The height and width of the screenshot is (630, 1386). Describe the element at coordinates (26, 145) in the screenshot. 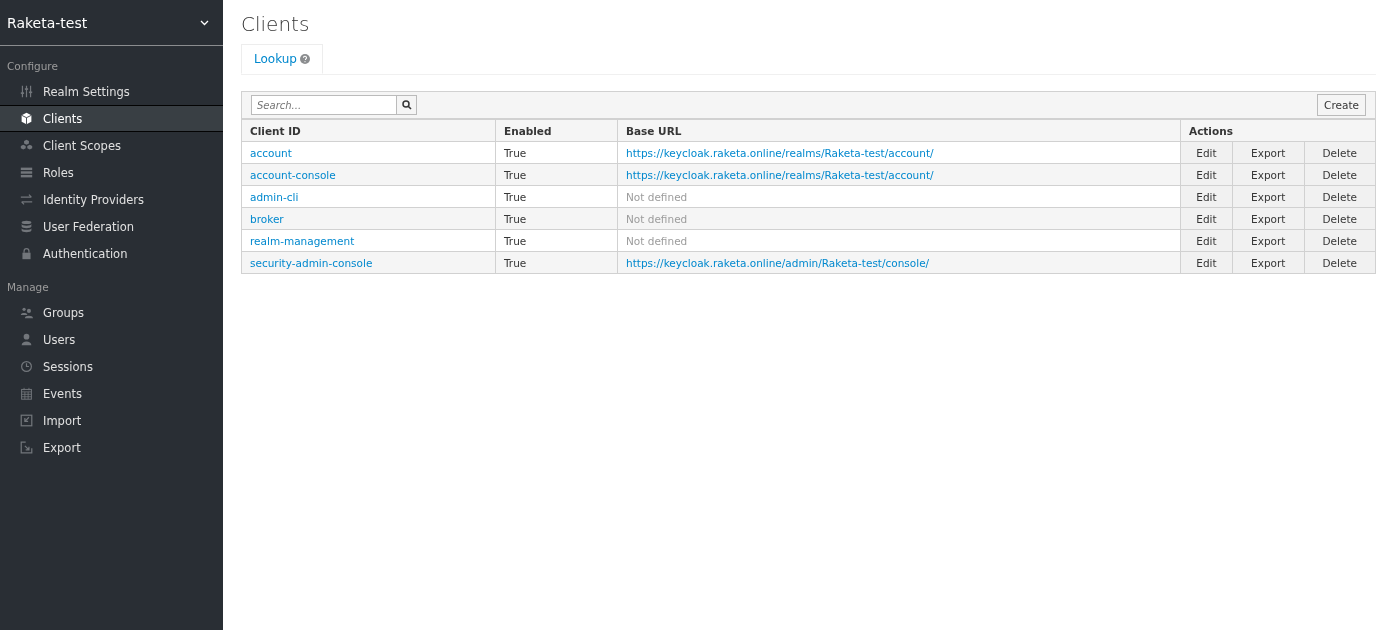

I see `cubes-icon` at that location.